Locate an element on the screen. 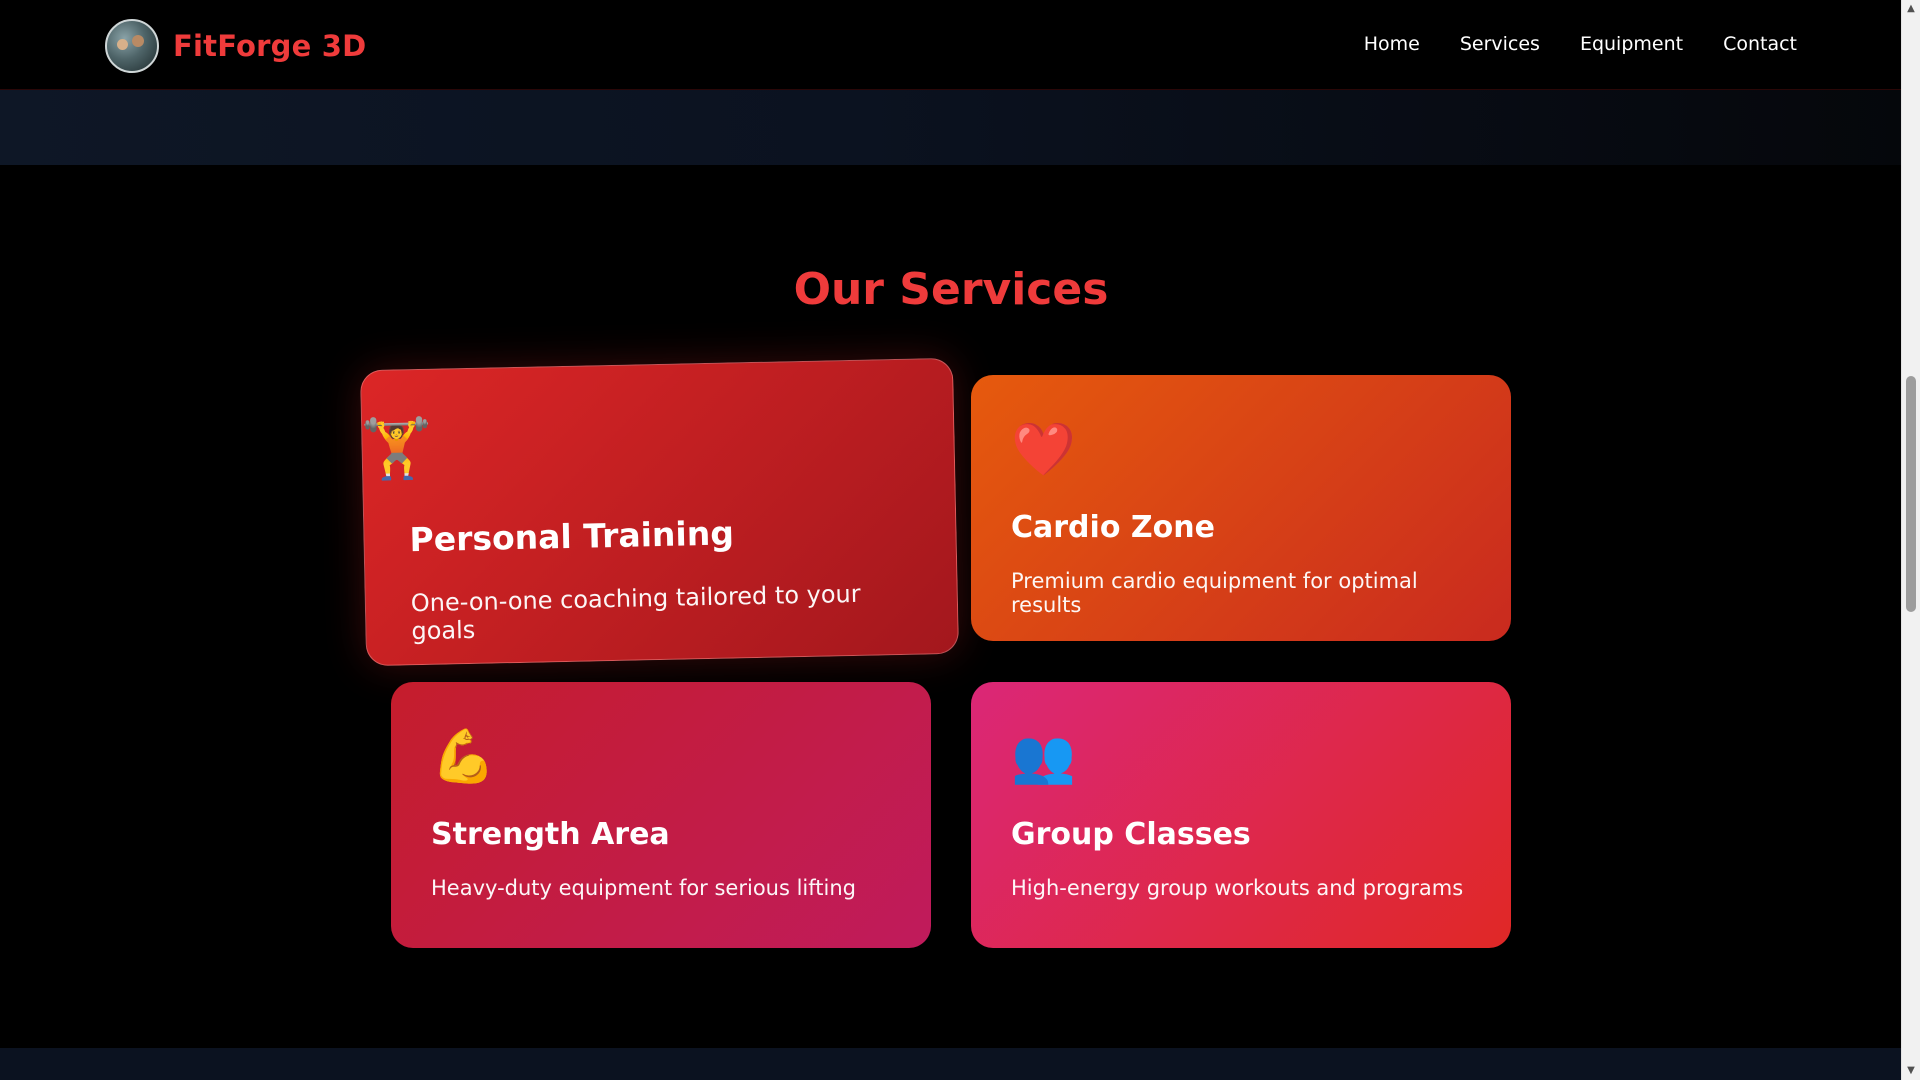  service-card-title: Cardio Zone is located at coordinates (1113, 527).